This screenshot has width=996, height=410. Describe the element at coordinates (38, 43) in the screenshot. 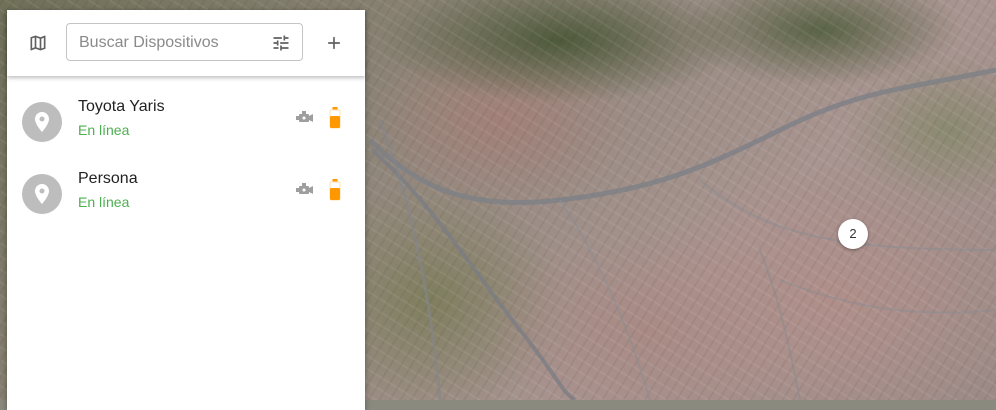

I see `map-icon` at that location.